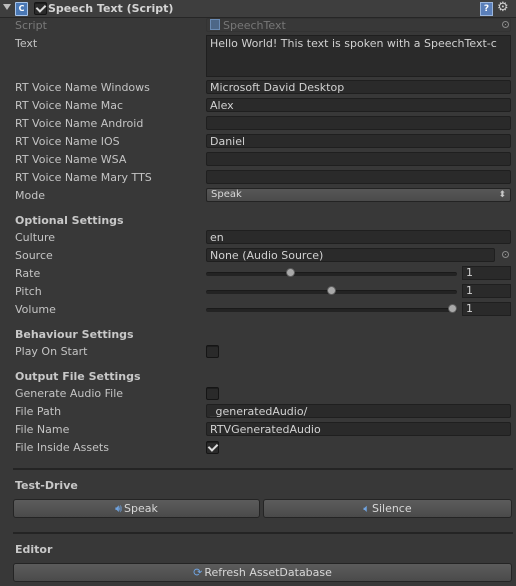 Image resolution: width=516 pixels, height=586 pixels. I want to click on rate-value-field: 1, so click(486, 273).